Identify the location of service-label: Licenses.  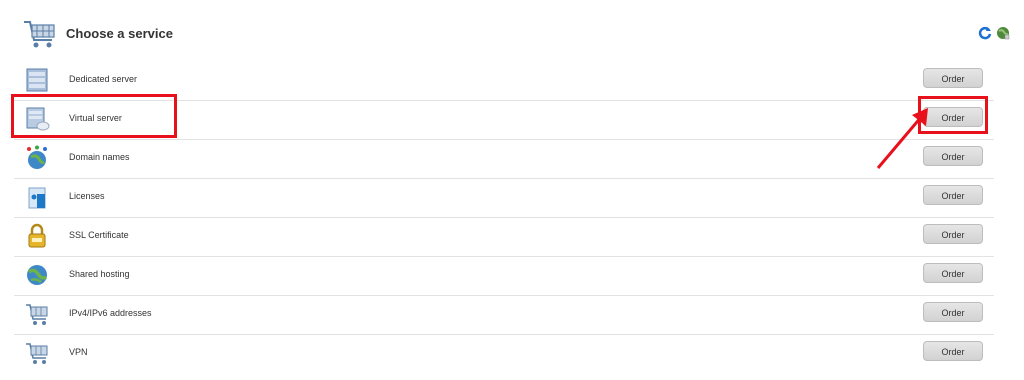
(87, 196).